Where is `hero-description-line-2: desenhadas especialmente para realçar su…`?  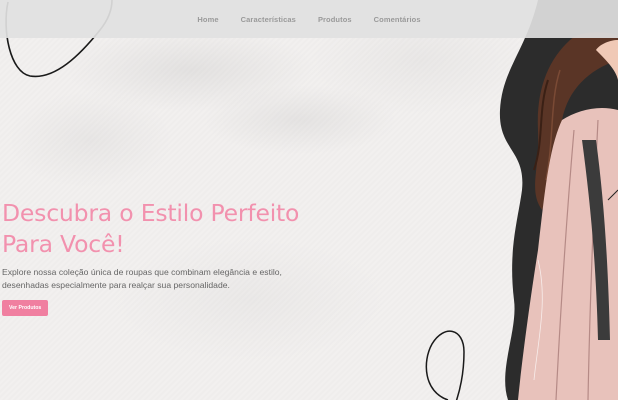
hero-description-line-2: desenhadas especialmente para realçar su… is located at coordinates (116, 285).